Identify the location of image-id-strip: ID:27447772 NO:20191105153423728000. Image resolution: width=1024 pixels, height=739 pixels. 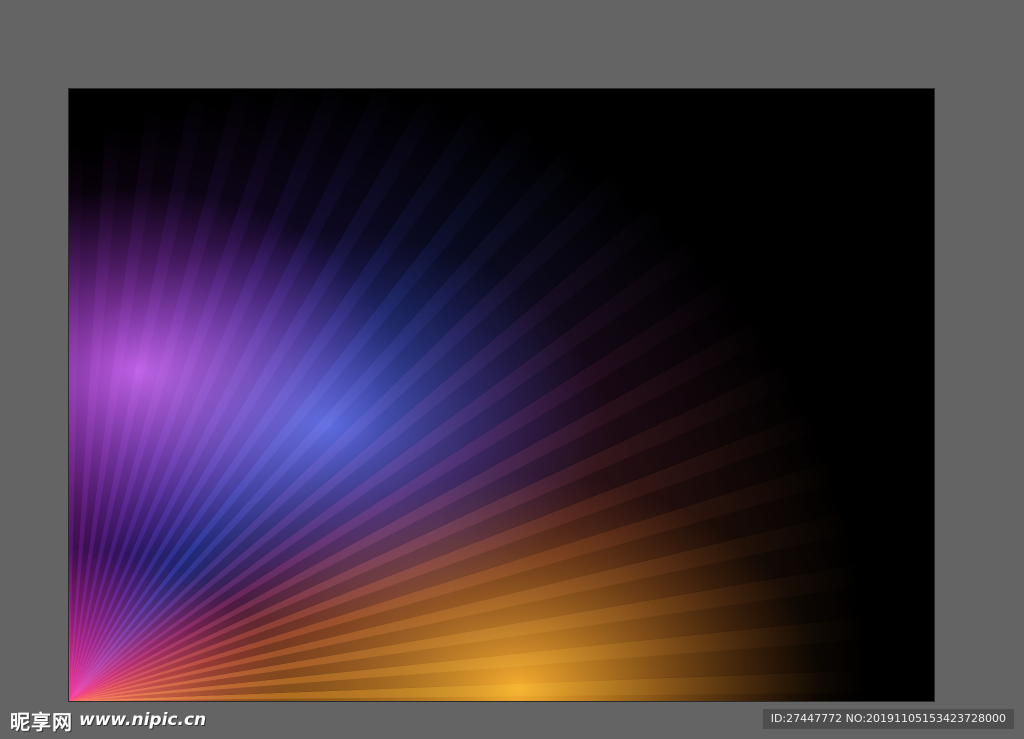
(888, 719).